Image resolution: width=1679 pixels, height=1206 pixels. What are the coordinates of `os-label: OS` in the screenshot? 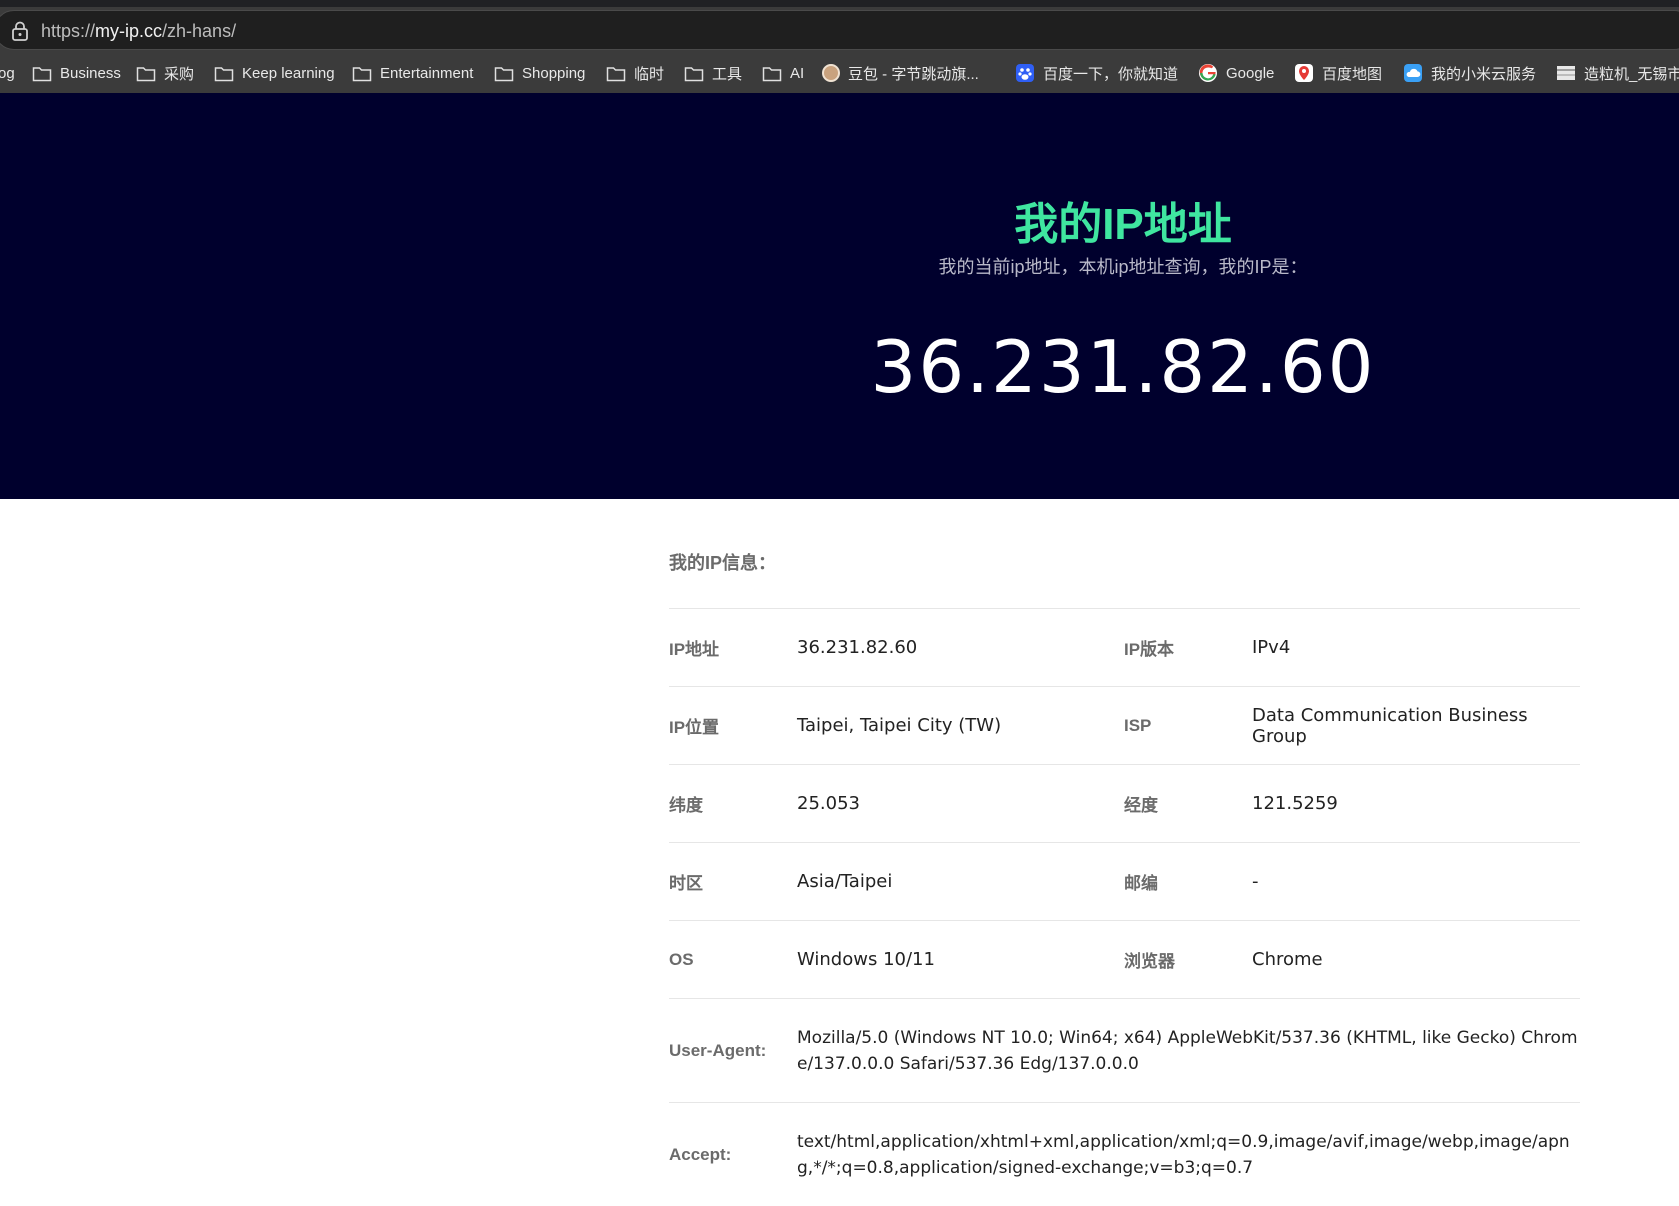 It's located at (681, 959).